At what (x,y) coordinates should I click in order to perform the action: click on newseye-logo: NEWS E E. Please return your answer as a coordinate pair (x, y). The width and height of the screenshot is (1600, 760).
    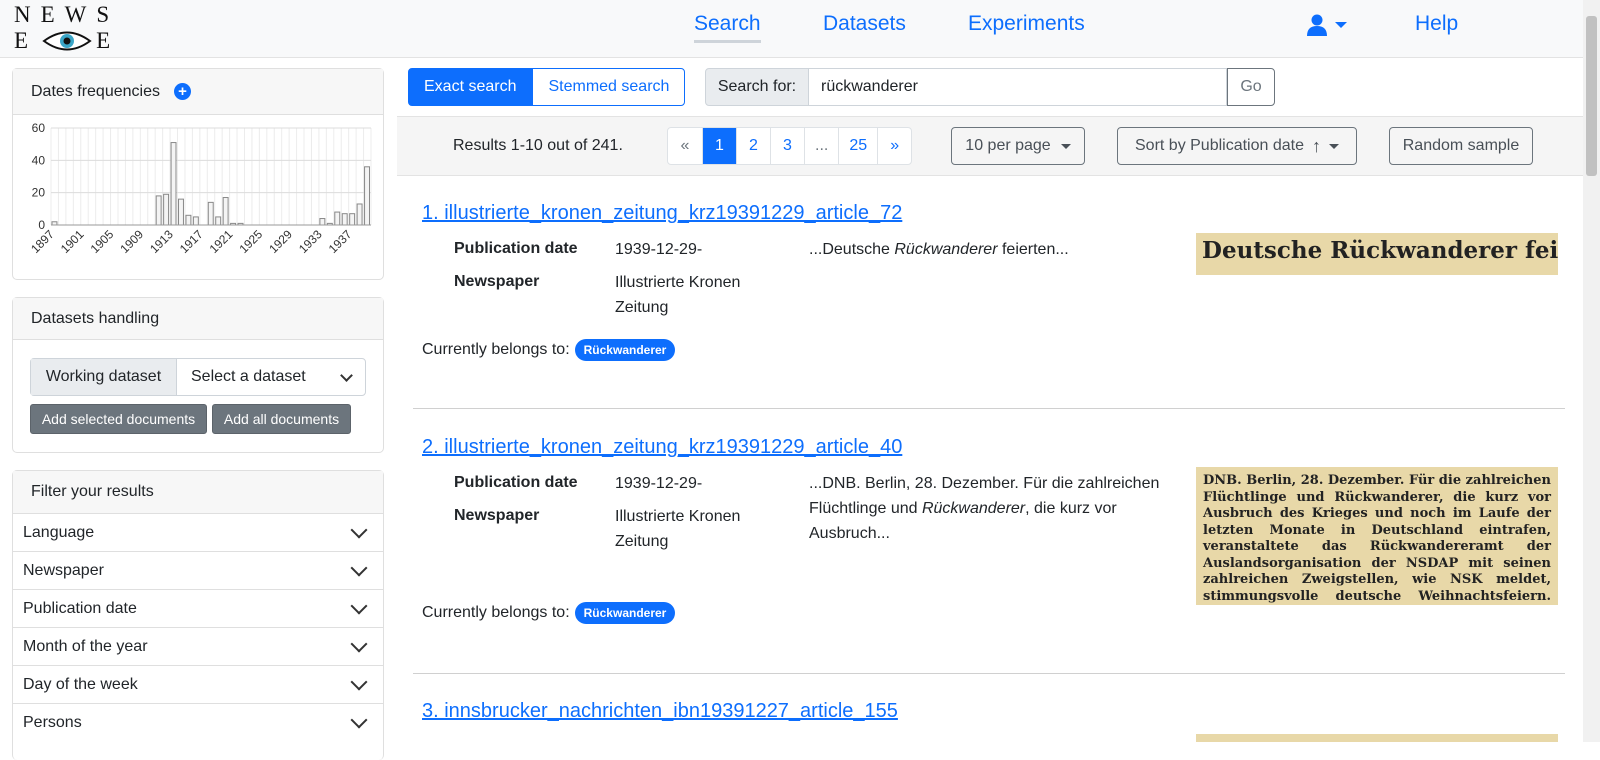
    Looking at the image, I should click on (69, 29).